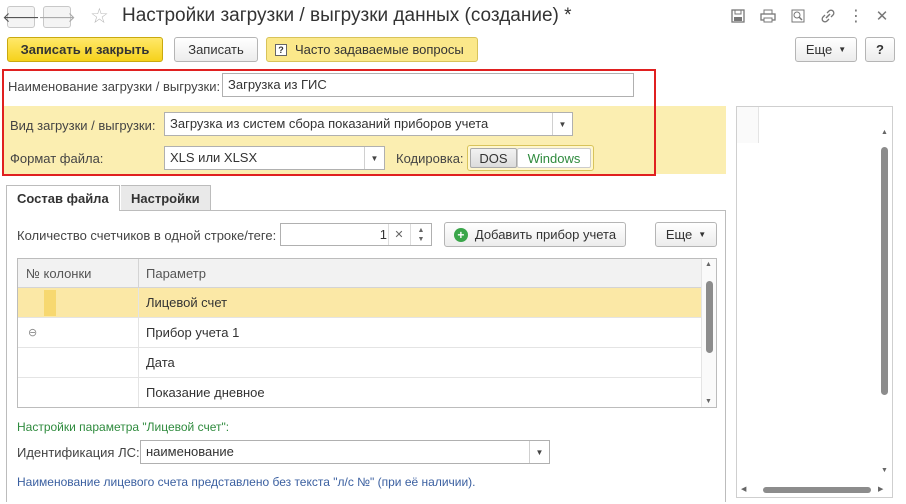 This screenshot has height=504, width=906. I want to click on column-header-parameter: Параметр, so click(176, 273).